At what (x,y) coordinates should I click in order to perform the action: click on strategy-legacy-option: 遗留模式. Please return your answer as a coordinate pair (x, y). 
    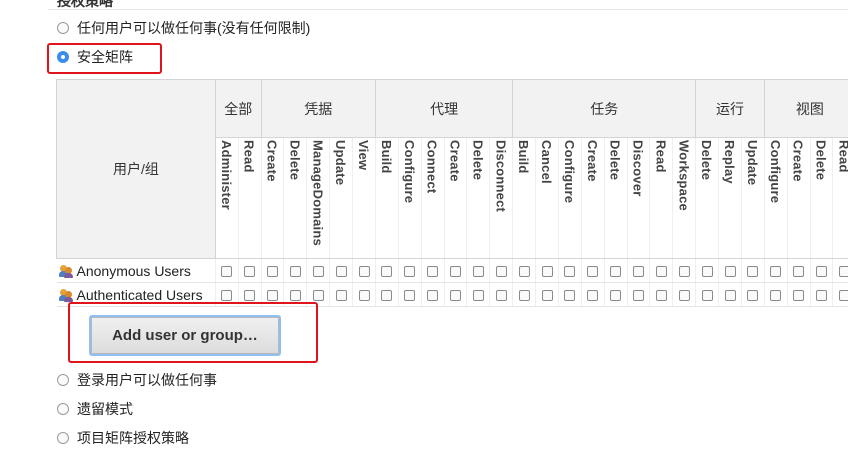
    Looking at the image, I should click on (95, 409).